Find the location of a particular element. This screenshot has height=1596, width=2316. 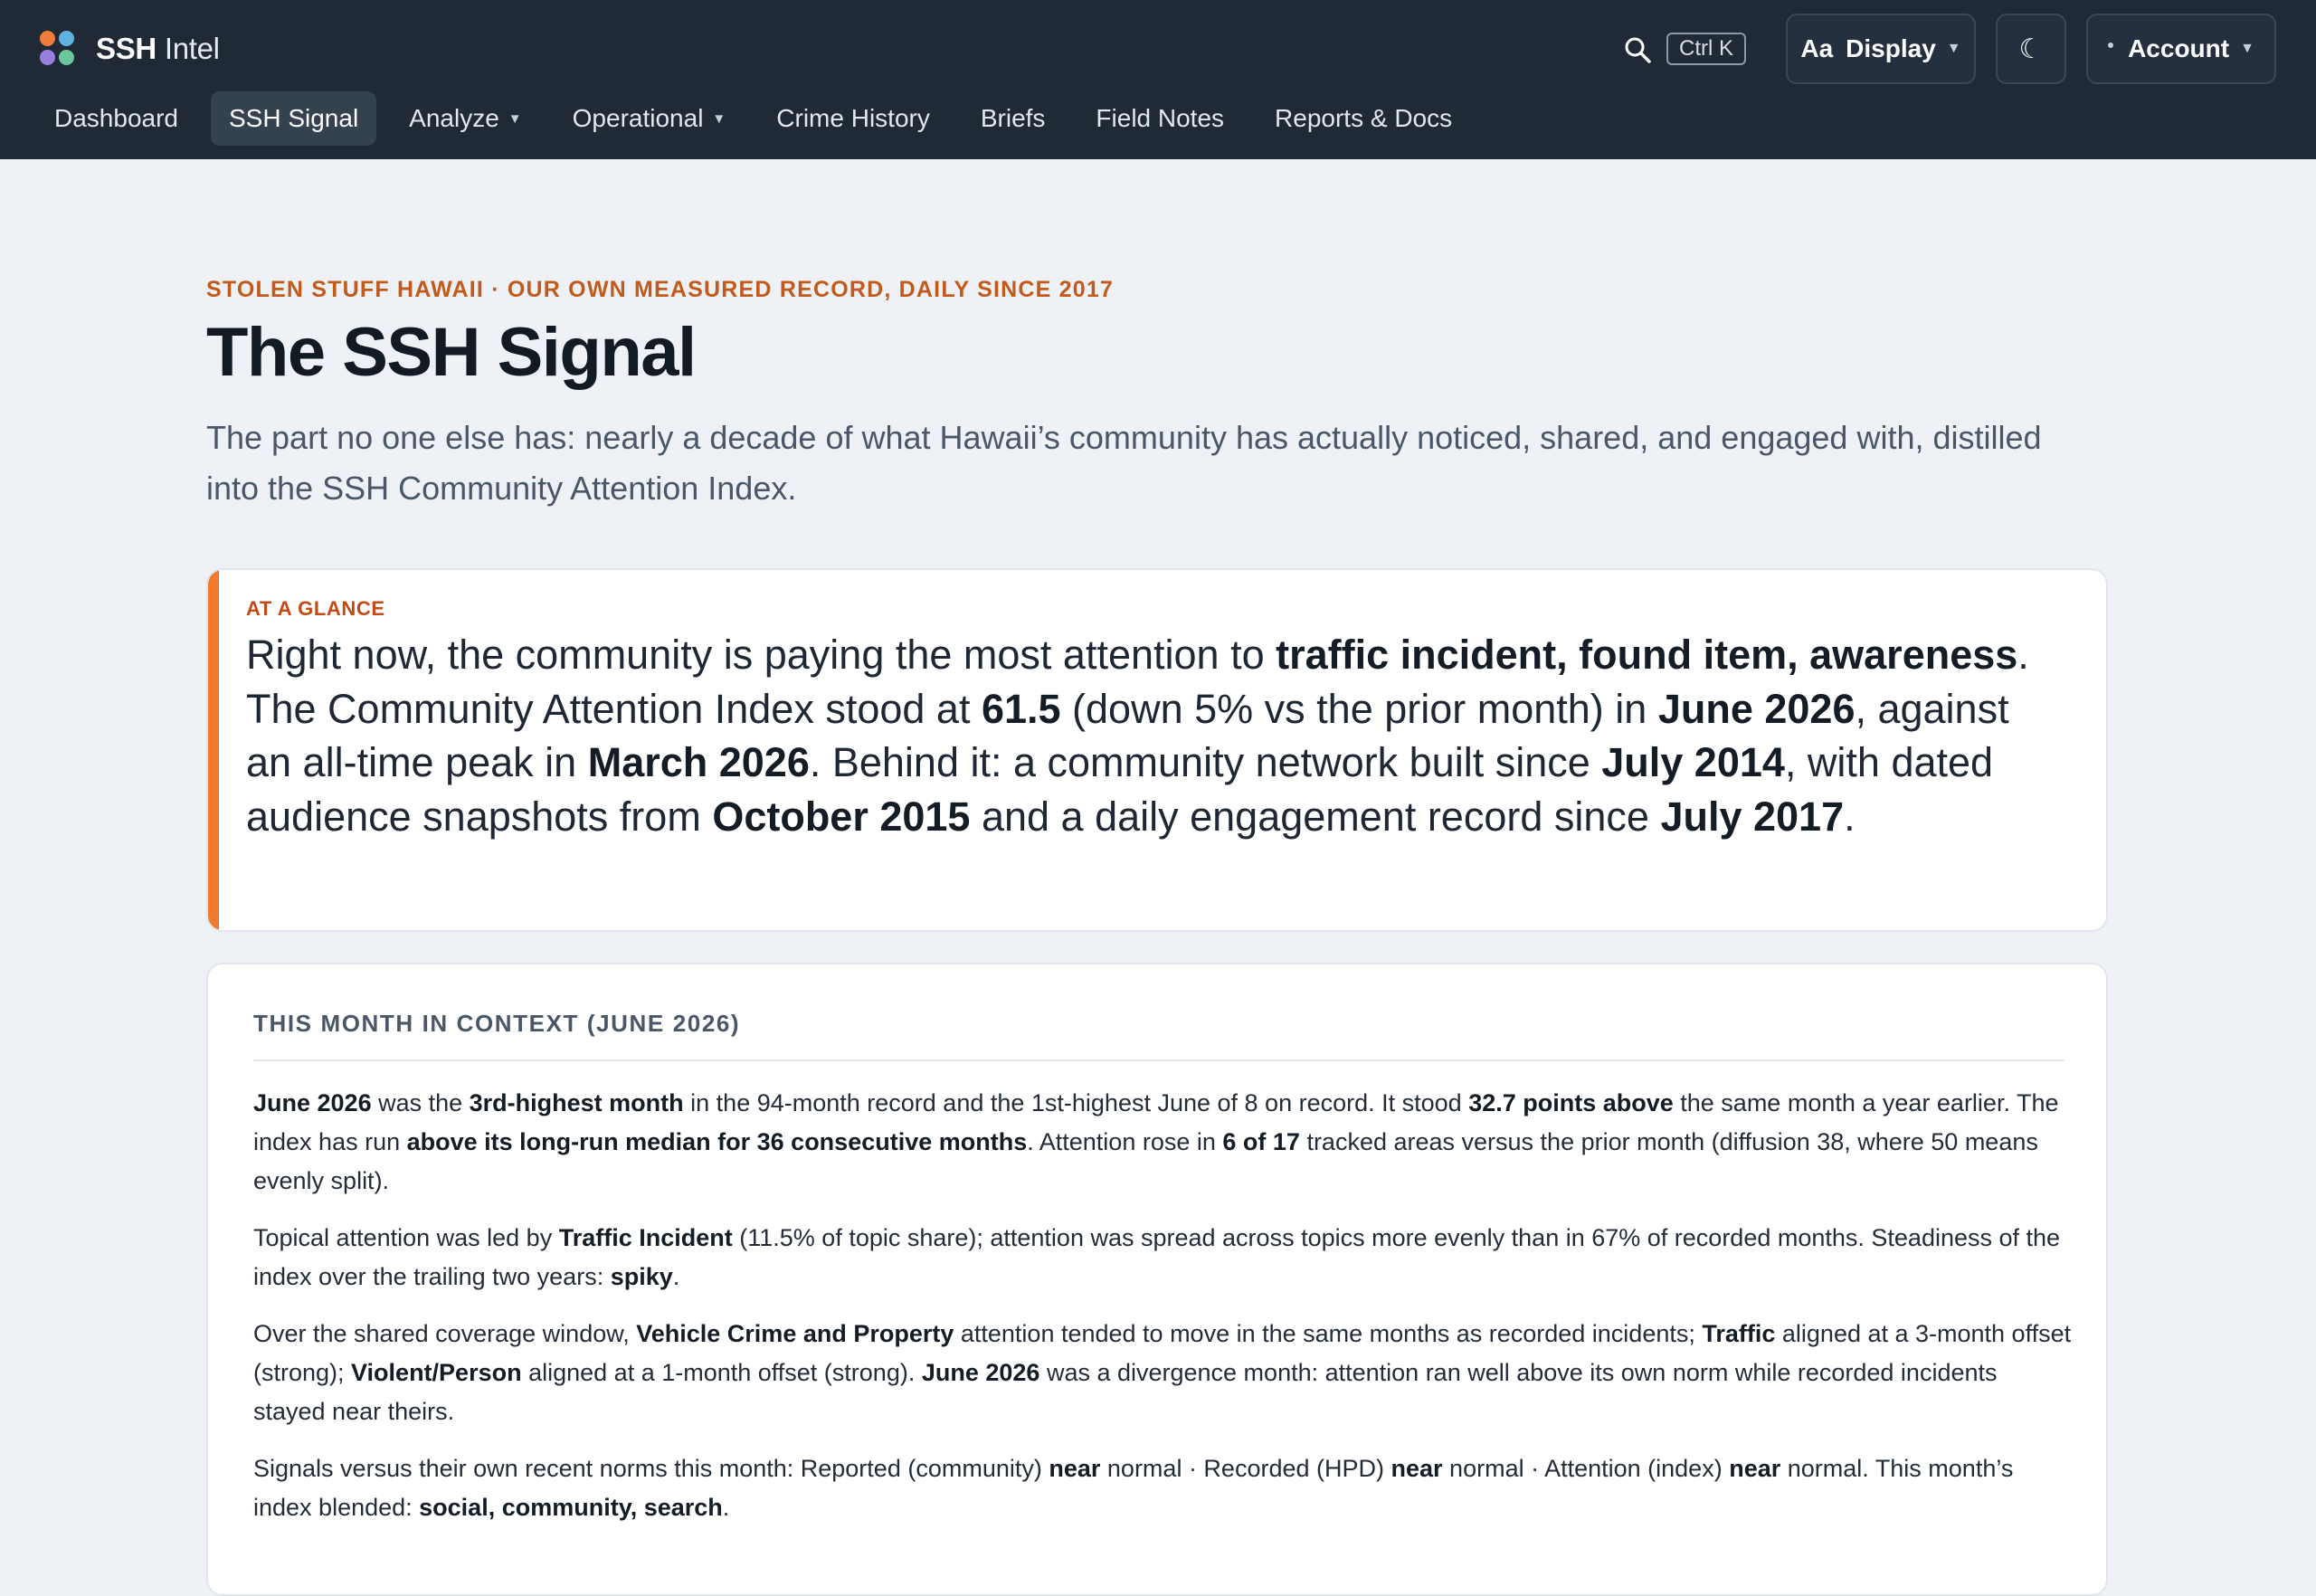

nav-label: Briefs is located at coordinates (1013, 118).